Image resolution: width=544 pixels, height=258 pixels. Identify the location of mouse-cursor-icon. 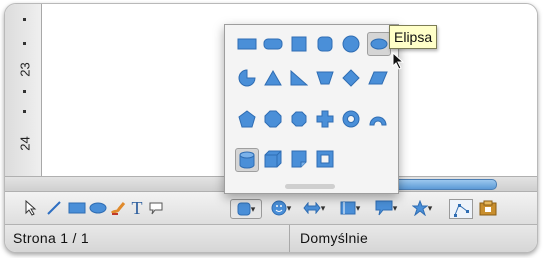
(398, 63).